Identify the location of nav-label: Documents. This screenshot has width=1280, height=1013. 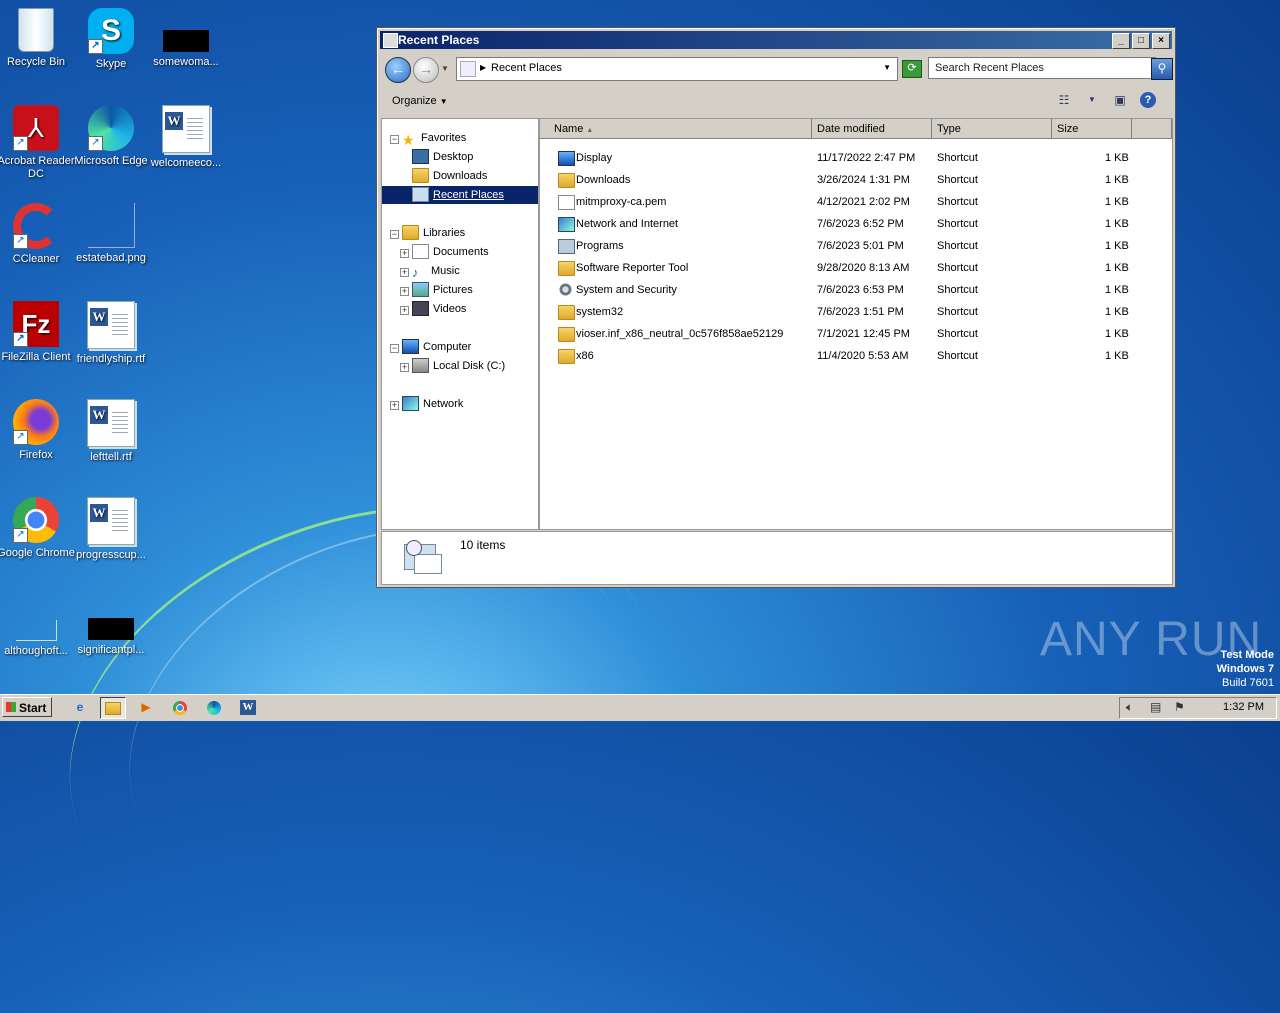
(461, 252).